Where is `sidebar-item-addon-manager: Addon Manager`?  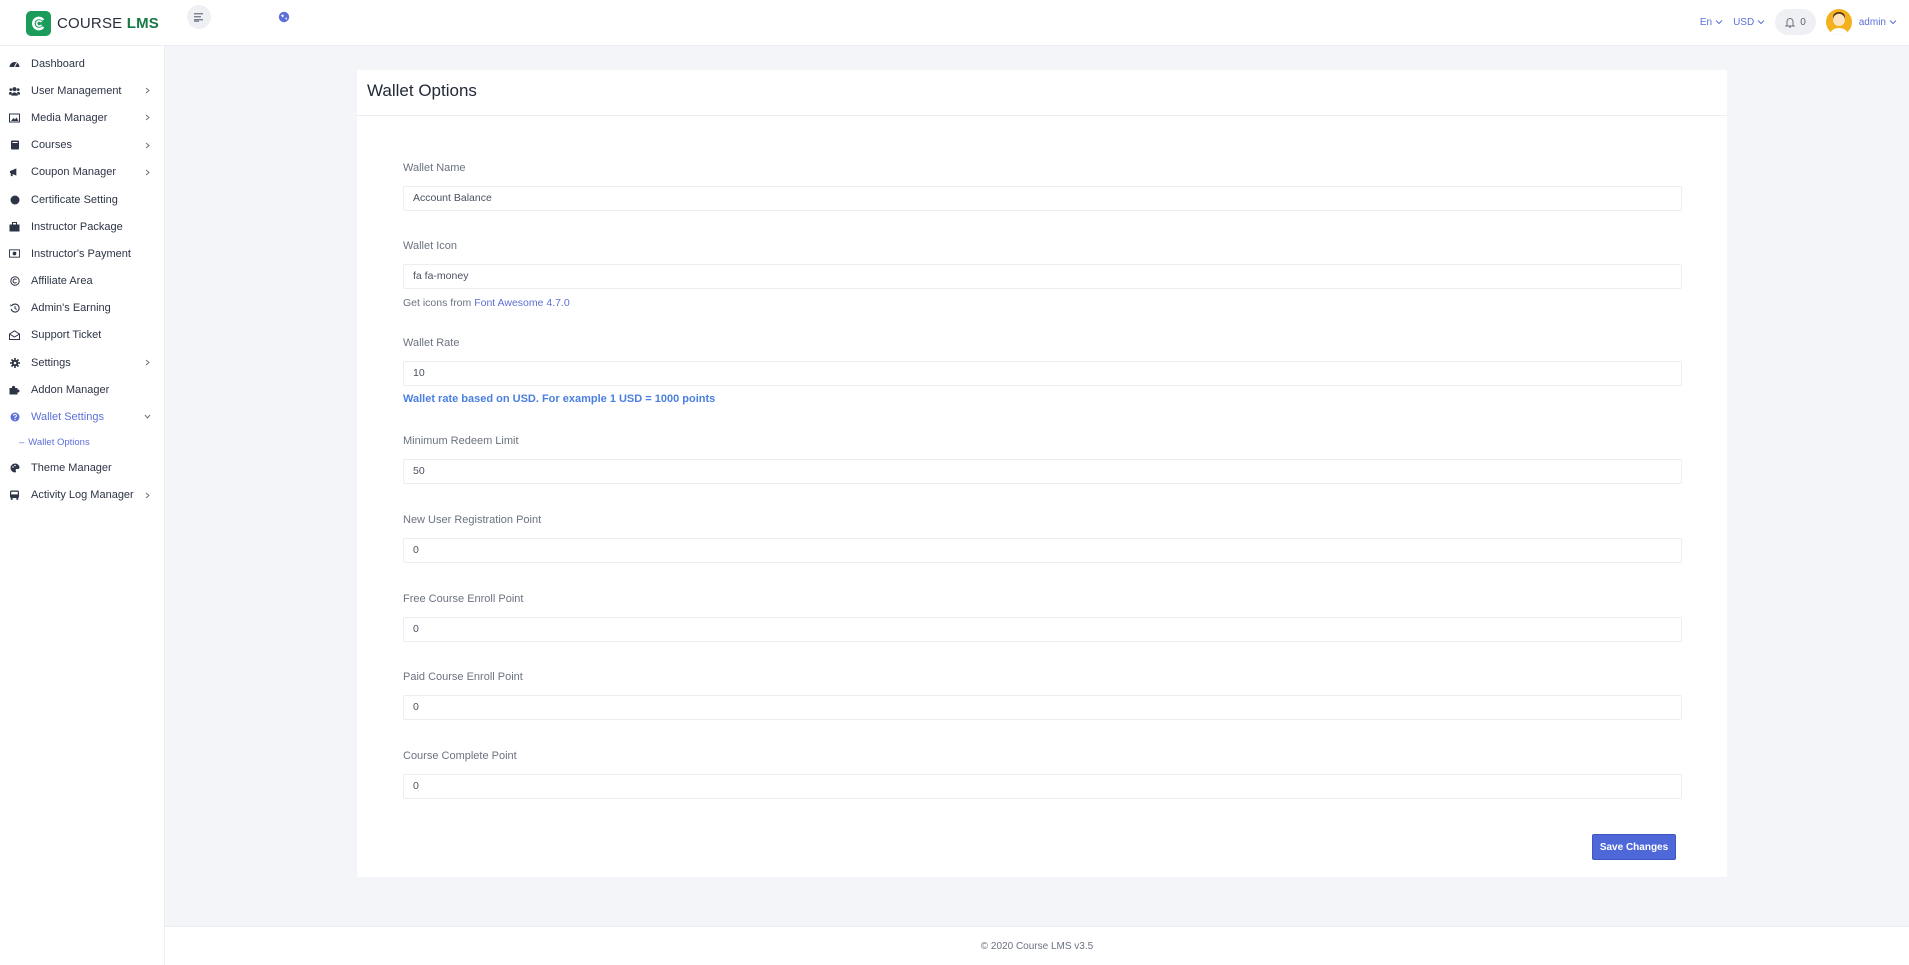
sidebar-item-addon-manager: Addon Manager is located at coordinates (82, 389).